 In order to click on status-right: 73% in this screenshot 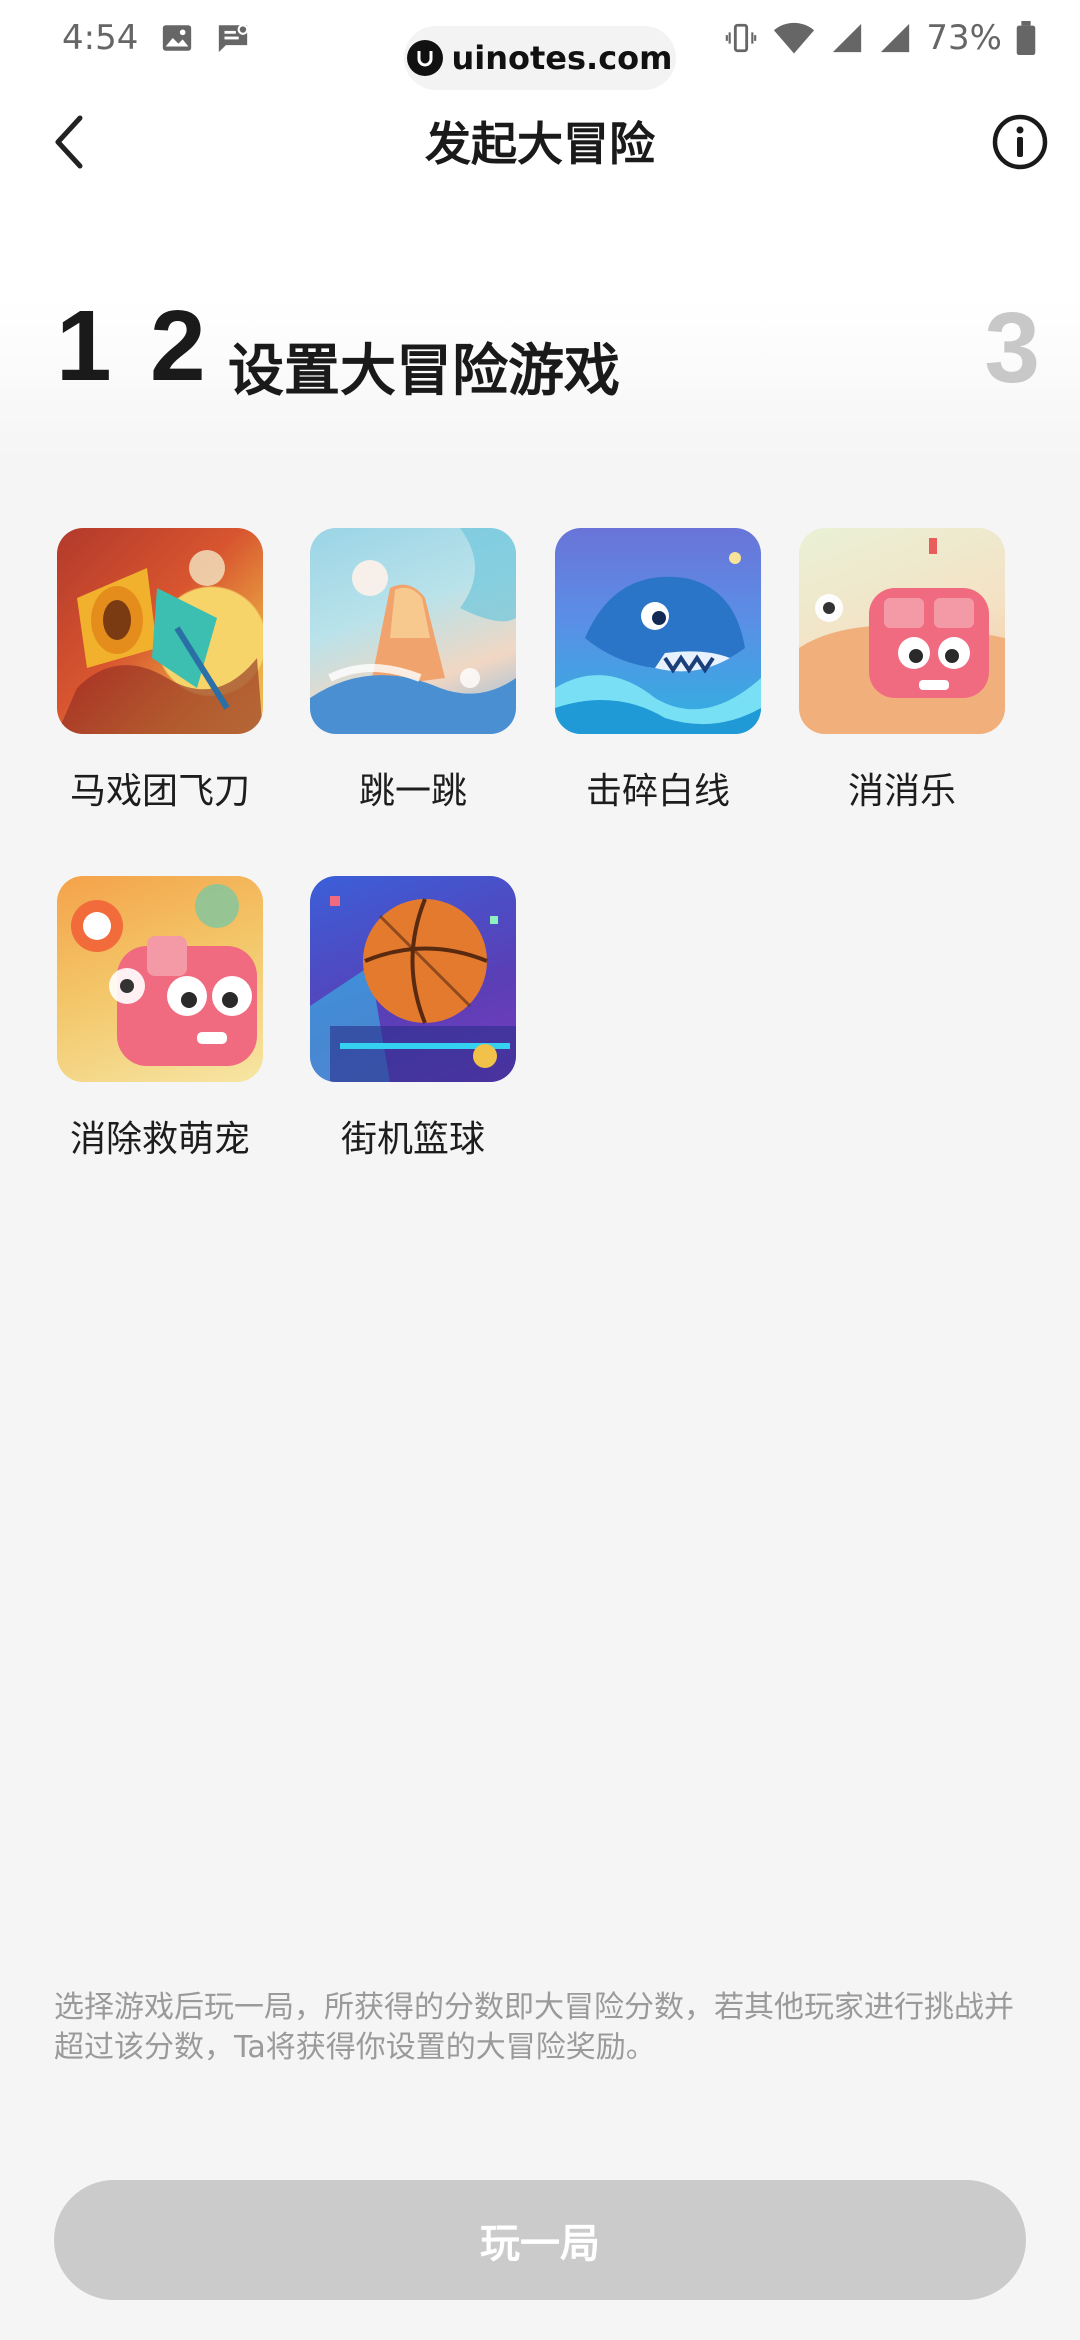, I will do `click(880, 38)`.